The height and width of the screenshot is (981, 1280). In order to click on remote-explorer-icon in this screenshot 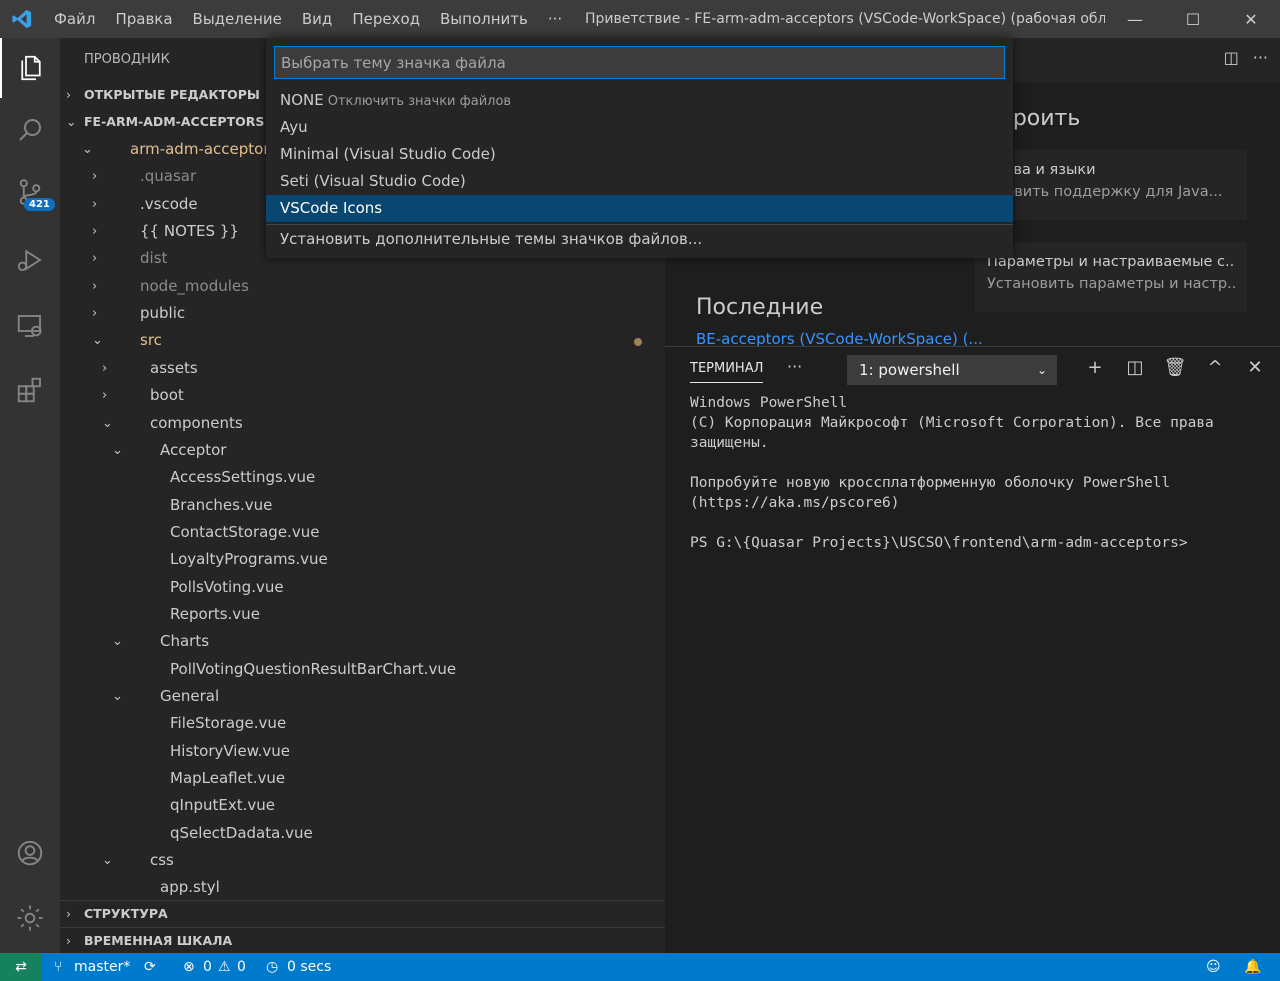, I will do `click(30, 326)`.